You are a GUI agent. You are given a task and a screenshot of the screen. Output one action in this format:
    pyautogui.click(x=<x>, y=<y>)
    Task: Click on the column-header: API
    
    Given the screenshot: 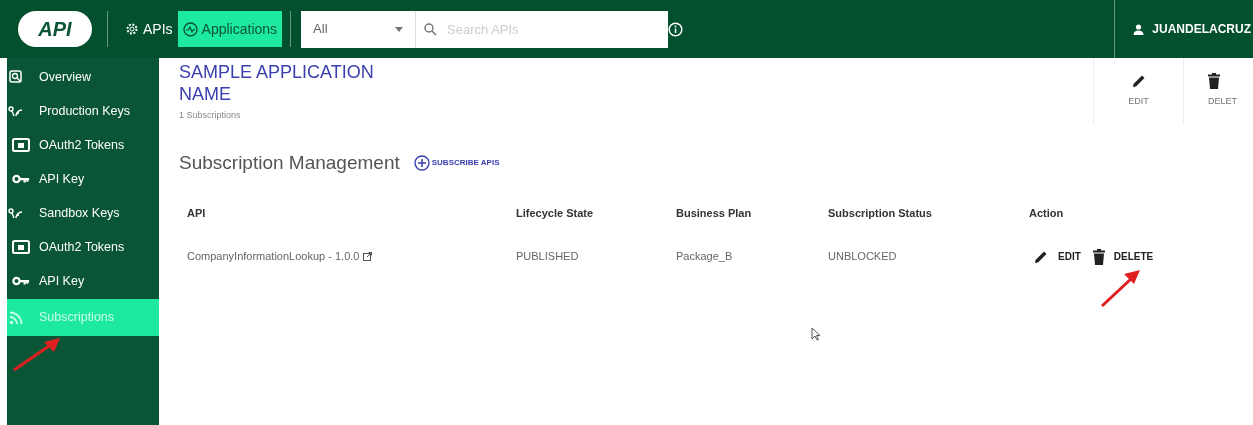 What is the action you would take?
    pyautogui.click(x=197, y=214)
    